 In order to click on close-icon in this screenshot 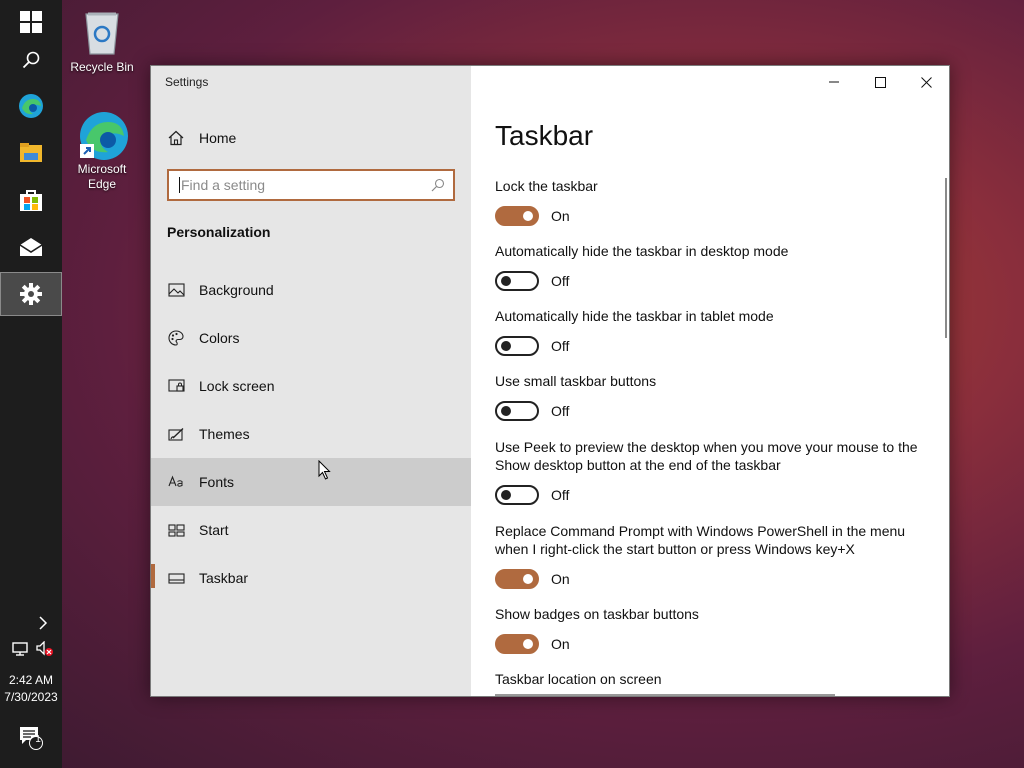, I will do `click(926, 82)`.